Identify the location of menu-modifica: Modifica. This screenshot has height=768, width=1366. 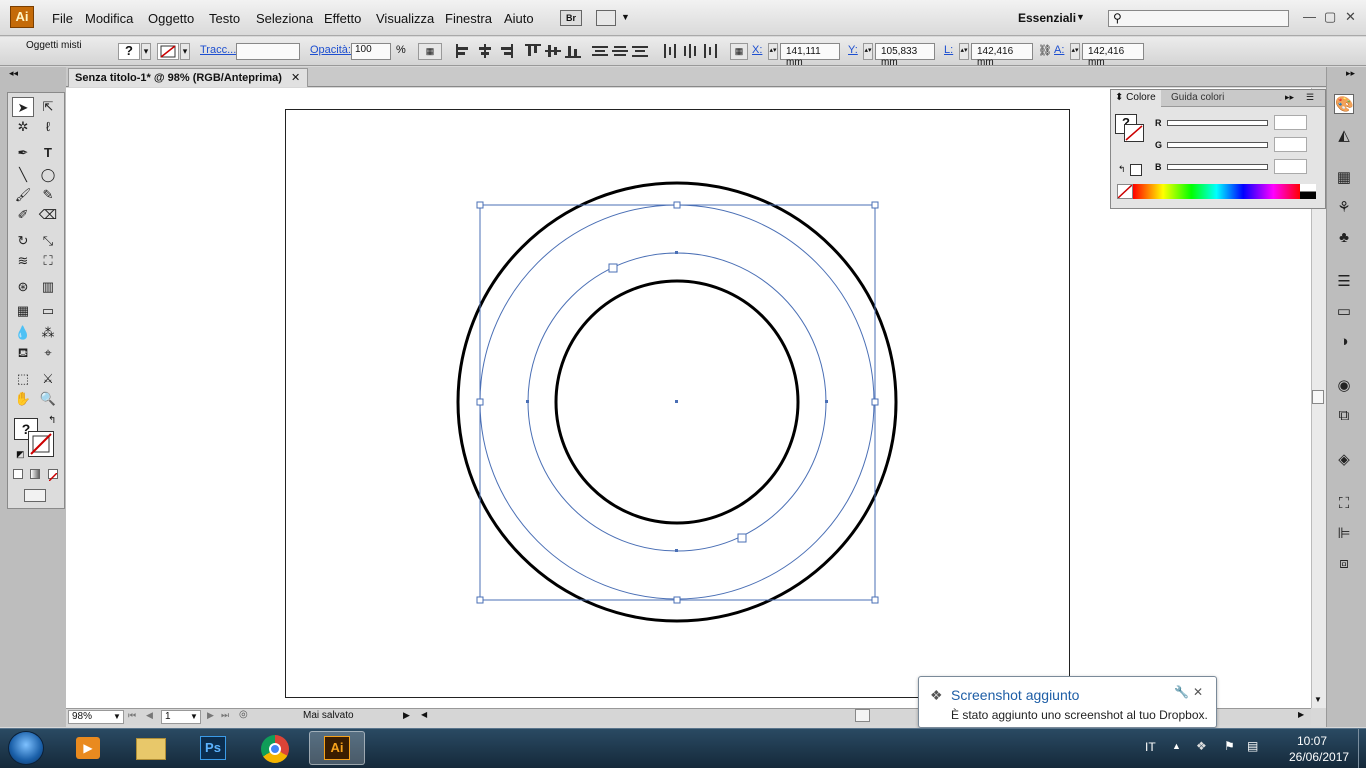
(109, 18).